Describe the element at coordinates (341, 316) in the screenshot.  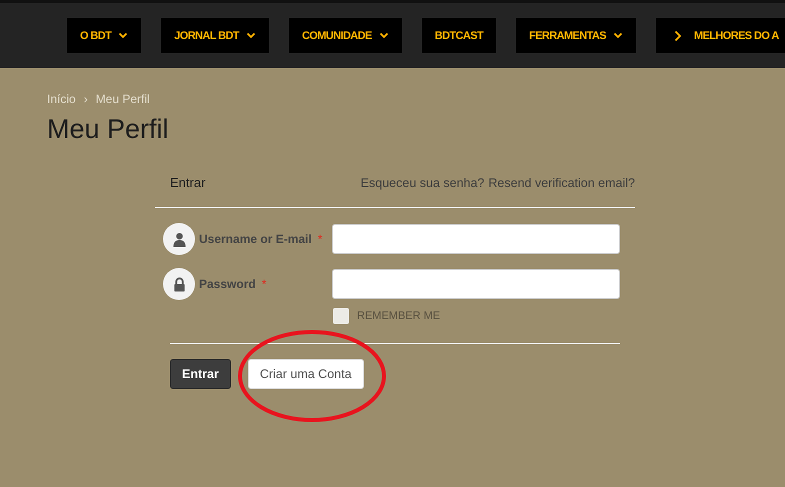
I see `checkbox` at that location.